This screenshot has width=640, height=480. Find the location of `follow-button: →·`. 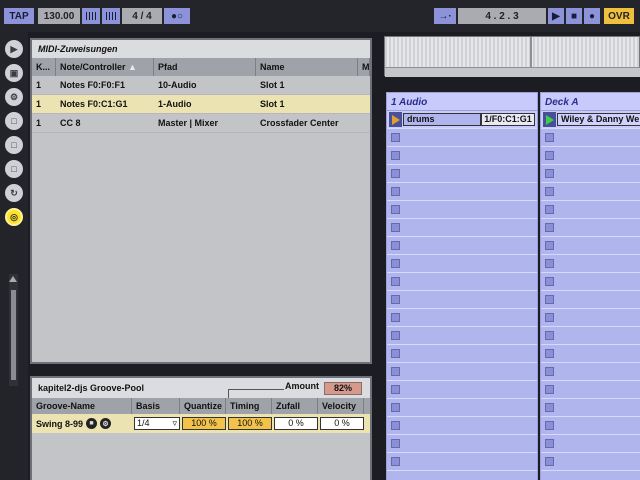

follow-button: →· is located at coordinates (445, 16).